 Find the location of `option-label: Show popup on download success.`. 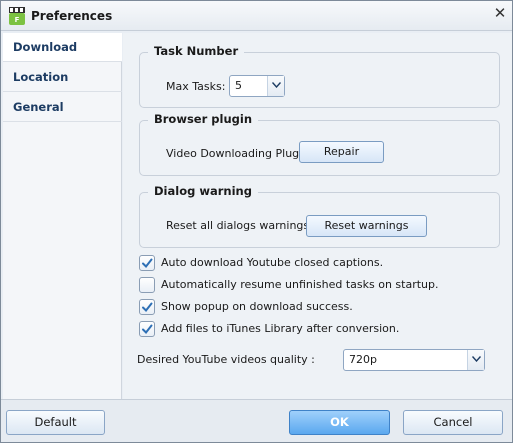

option-label: Show popup on download success. is located at coordinates (257, 306).